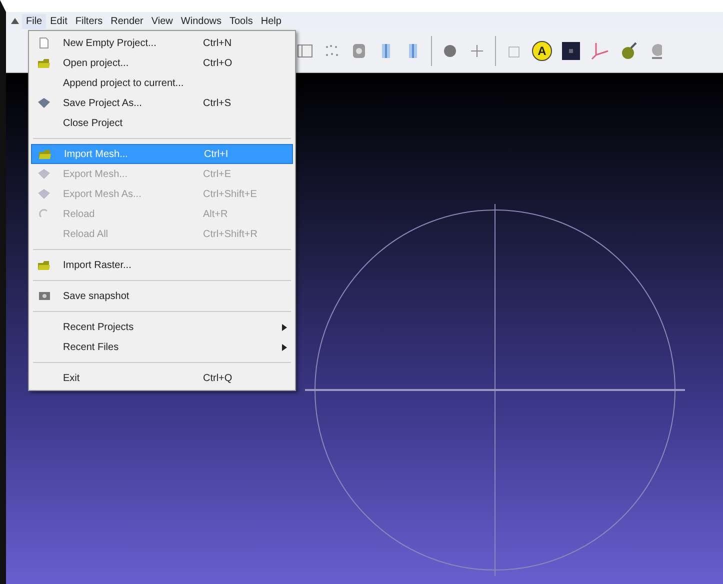 The width and height of the screenshot is (723, 584). What do you see at coordinates (127, 21) in the screenshot?
I see `menu-item: Render` at bounding box center [127, 21].